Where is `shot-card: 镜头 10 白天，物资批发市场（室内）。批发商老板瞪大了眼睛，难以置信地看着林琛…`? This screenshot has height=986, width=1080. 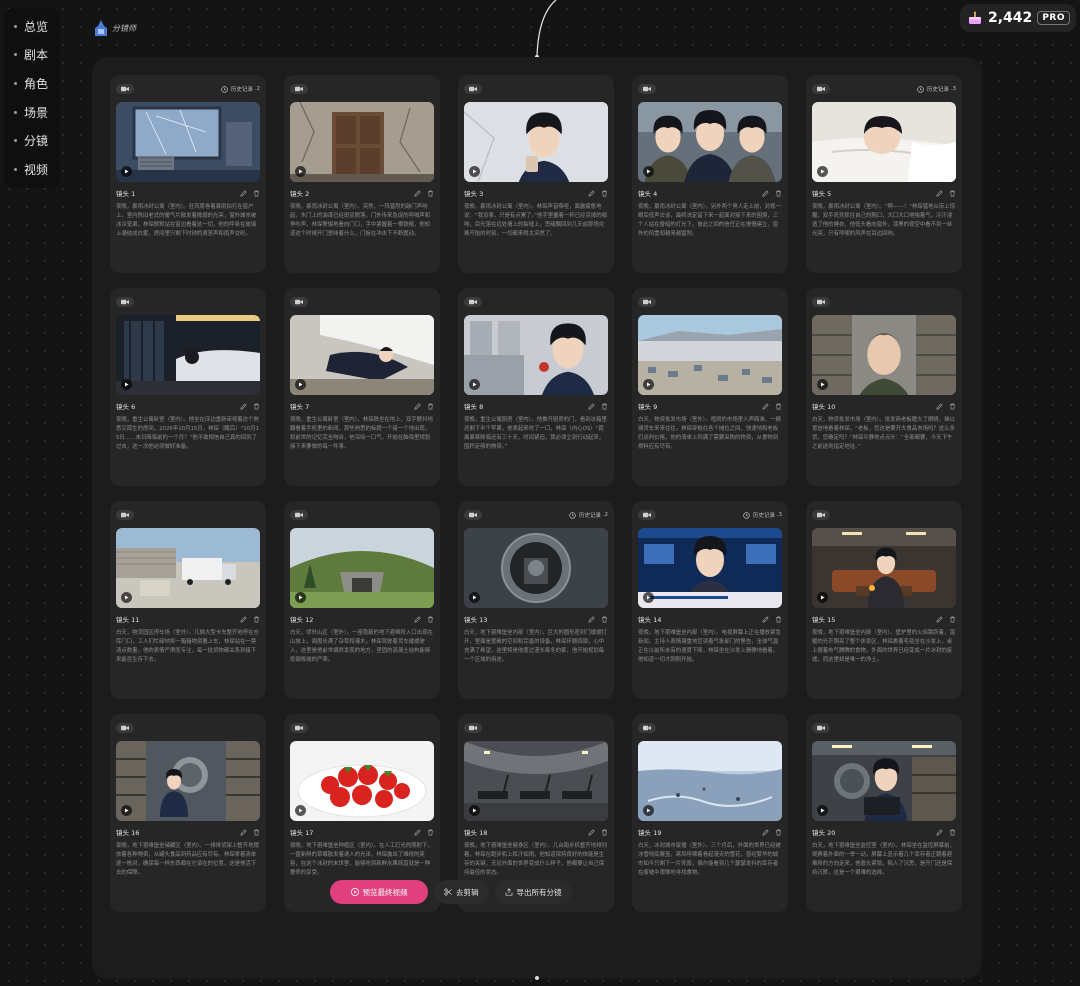
shot-card: 镜头 10 白天，物资批发市场（室内）。批发商老板瞪大了眼睛，难以置信地看着林琛… is located at coordinates (884, 387).